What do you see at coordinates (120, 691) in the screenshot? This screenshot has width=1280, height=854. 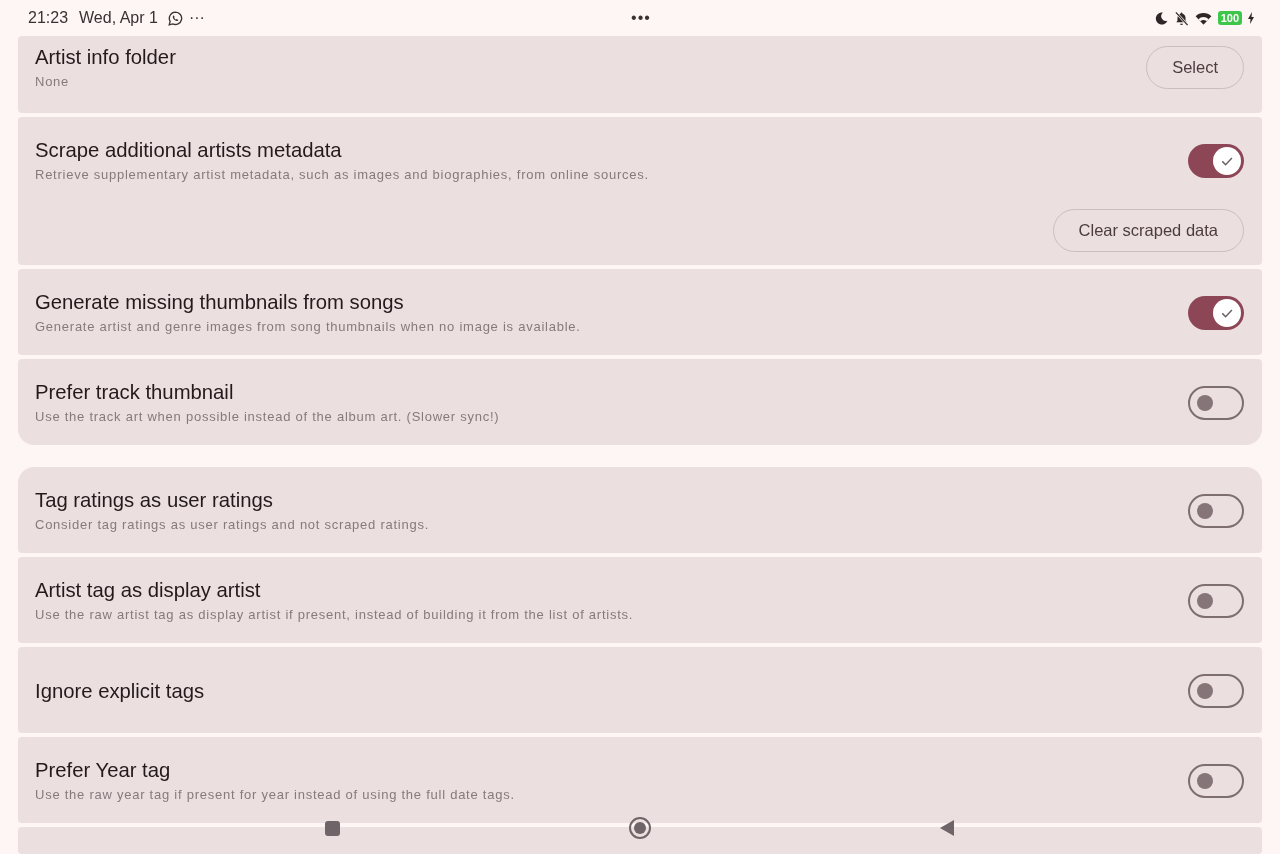 I see `setting-title: Ignore explicit tags` at bounding box center [120, 691].